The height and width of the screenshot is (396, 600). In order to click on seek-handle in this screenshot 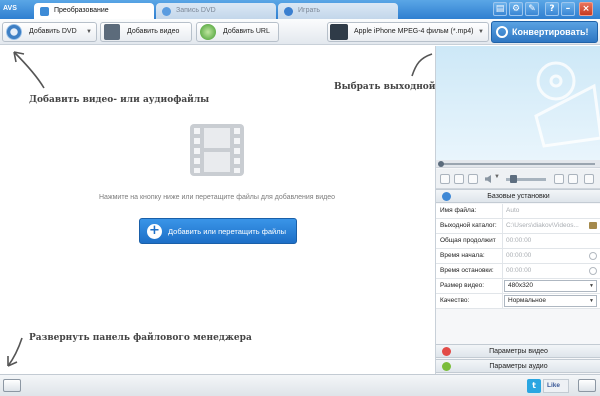, I will do `click(441, 164)`.